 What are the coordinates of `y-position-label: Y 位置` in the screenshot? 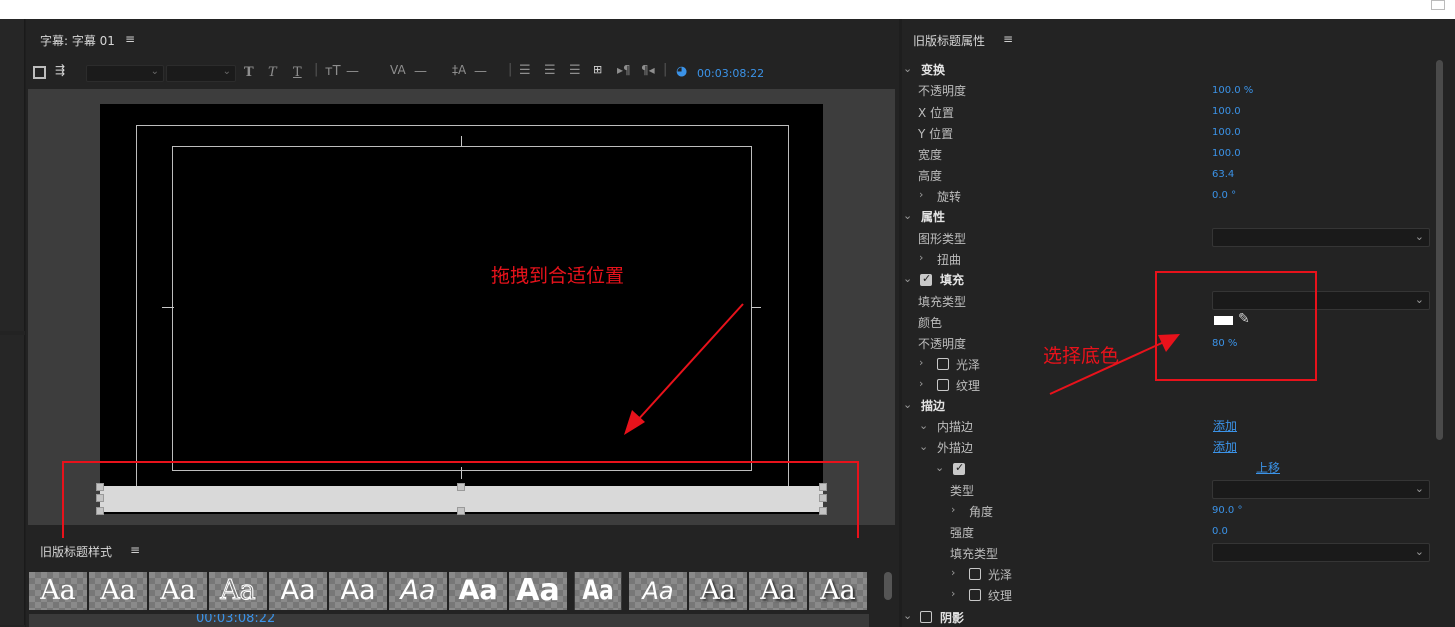 It's located at (936, 134).